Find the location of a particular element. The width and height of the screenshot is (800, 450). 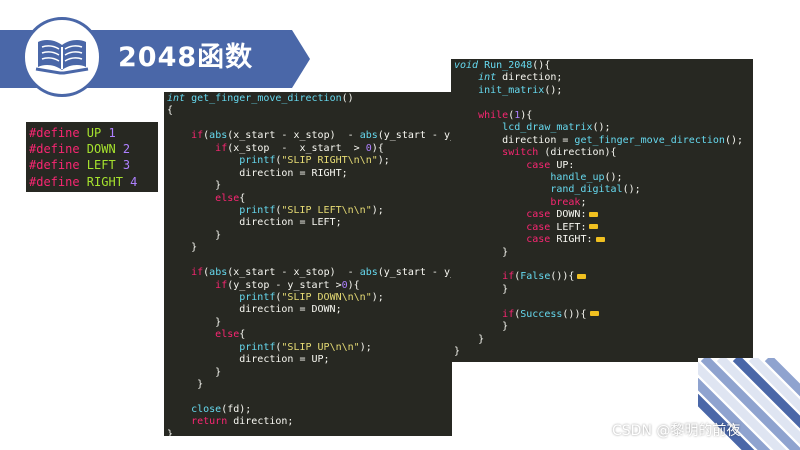

code-line: close(fd); is located at coordinates (221, 409).